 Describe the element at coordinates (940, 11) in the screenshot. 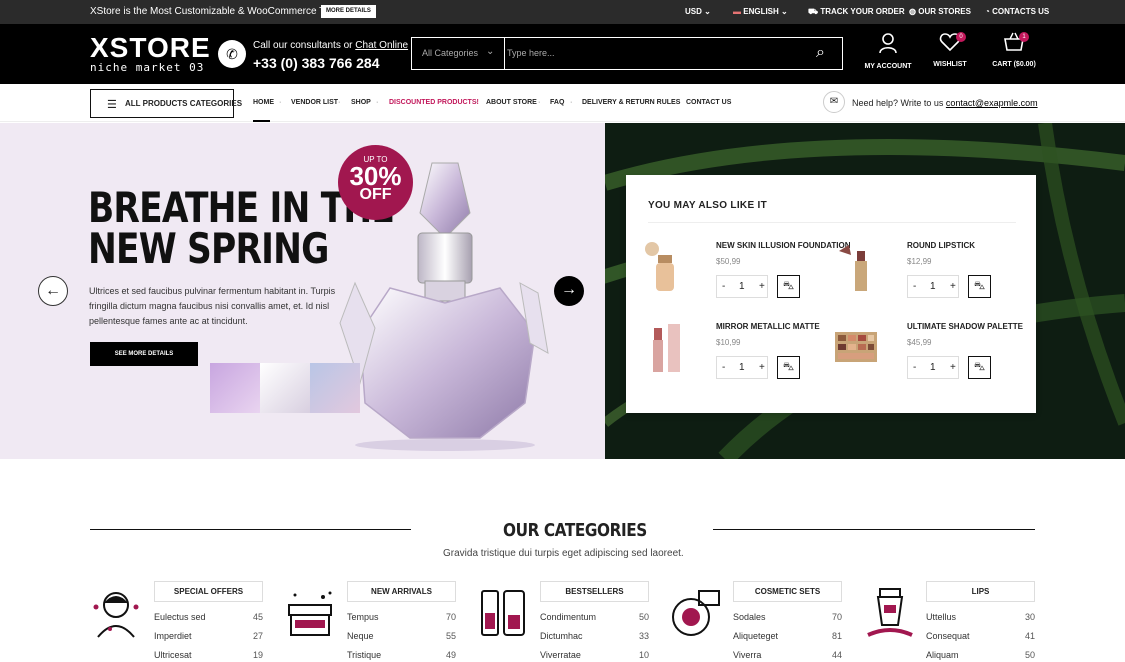

I see `our-stores-link: ◍ OUR STORES` at that location.